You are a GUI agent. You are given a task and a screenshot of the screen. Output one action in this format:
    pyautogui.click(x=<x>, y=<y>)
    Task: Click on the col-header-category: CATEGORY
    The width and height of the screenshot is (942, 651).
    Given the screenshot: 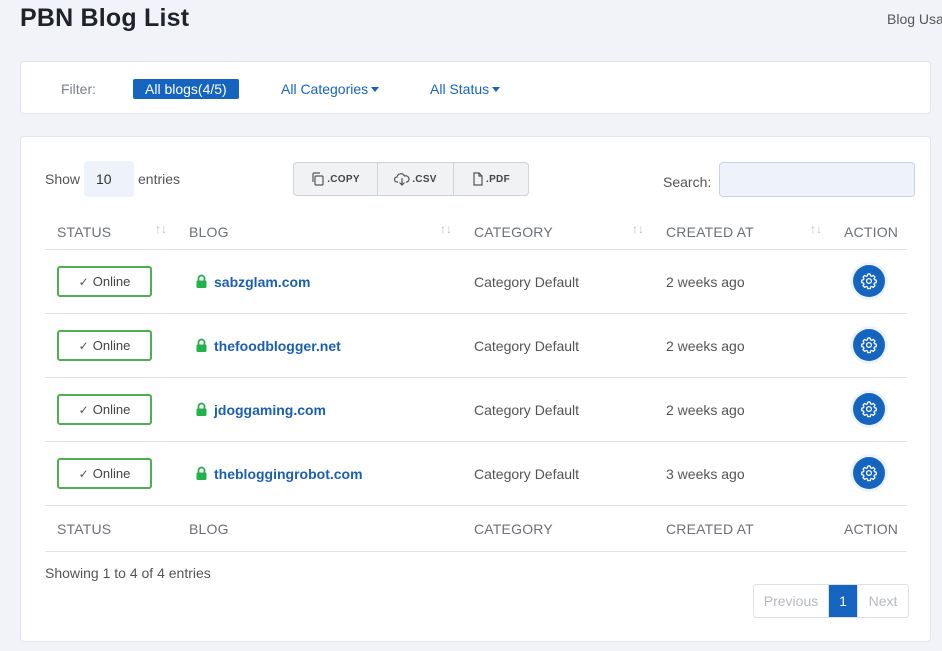 What is the action you would take?
    pyautogui.click(x=513, y=232)
    